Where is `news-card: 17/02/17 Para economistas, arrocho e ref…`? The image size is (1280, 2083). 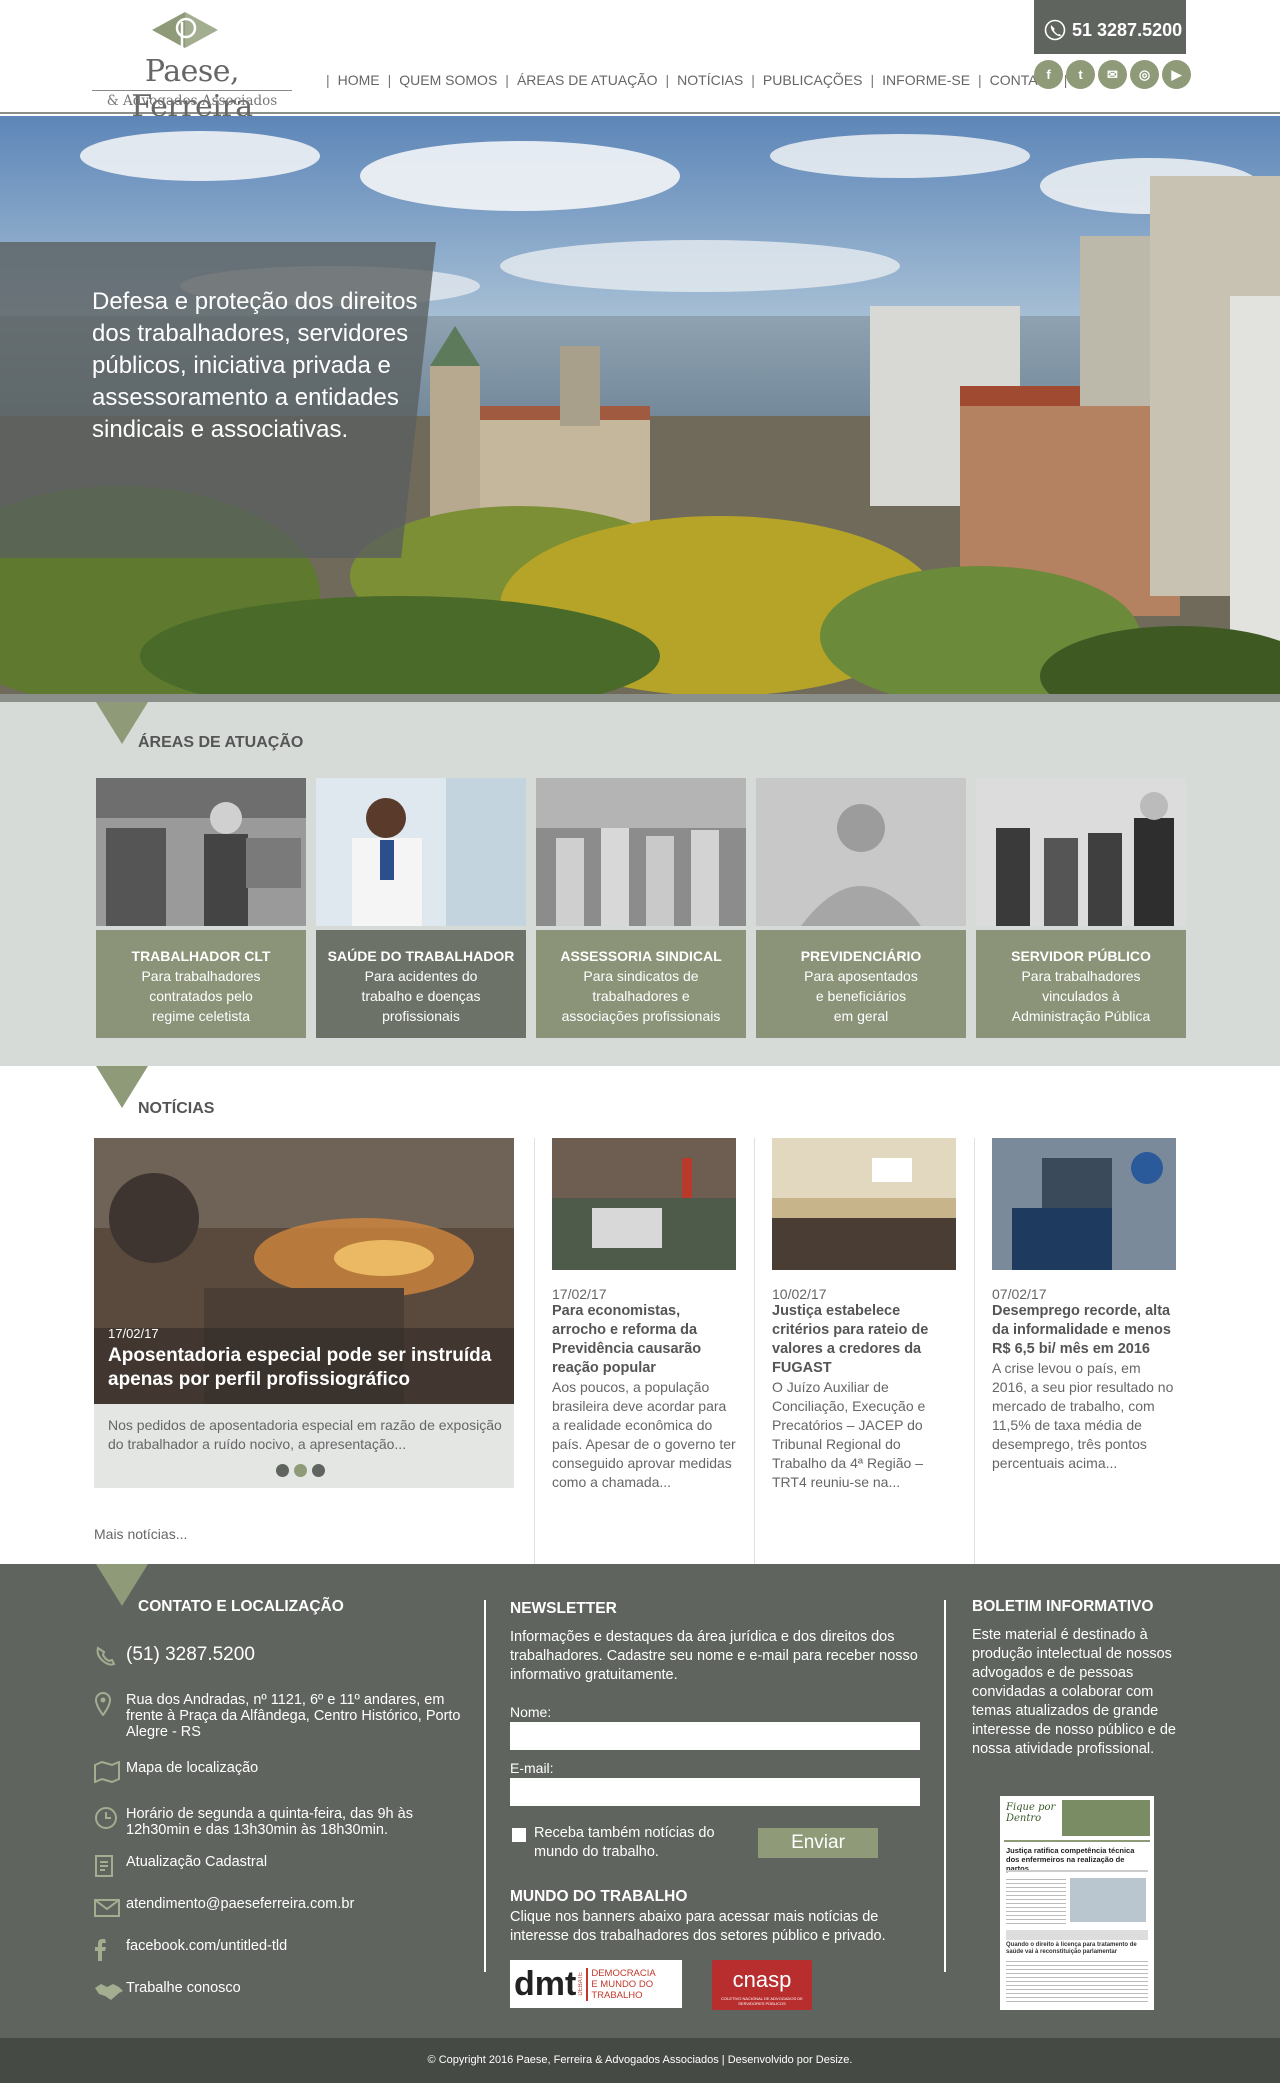 news-card: 17/02/17 Para economistas, arrocho e ref… is located at coordinates (644, 1315).